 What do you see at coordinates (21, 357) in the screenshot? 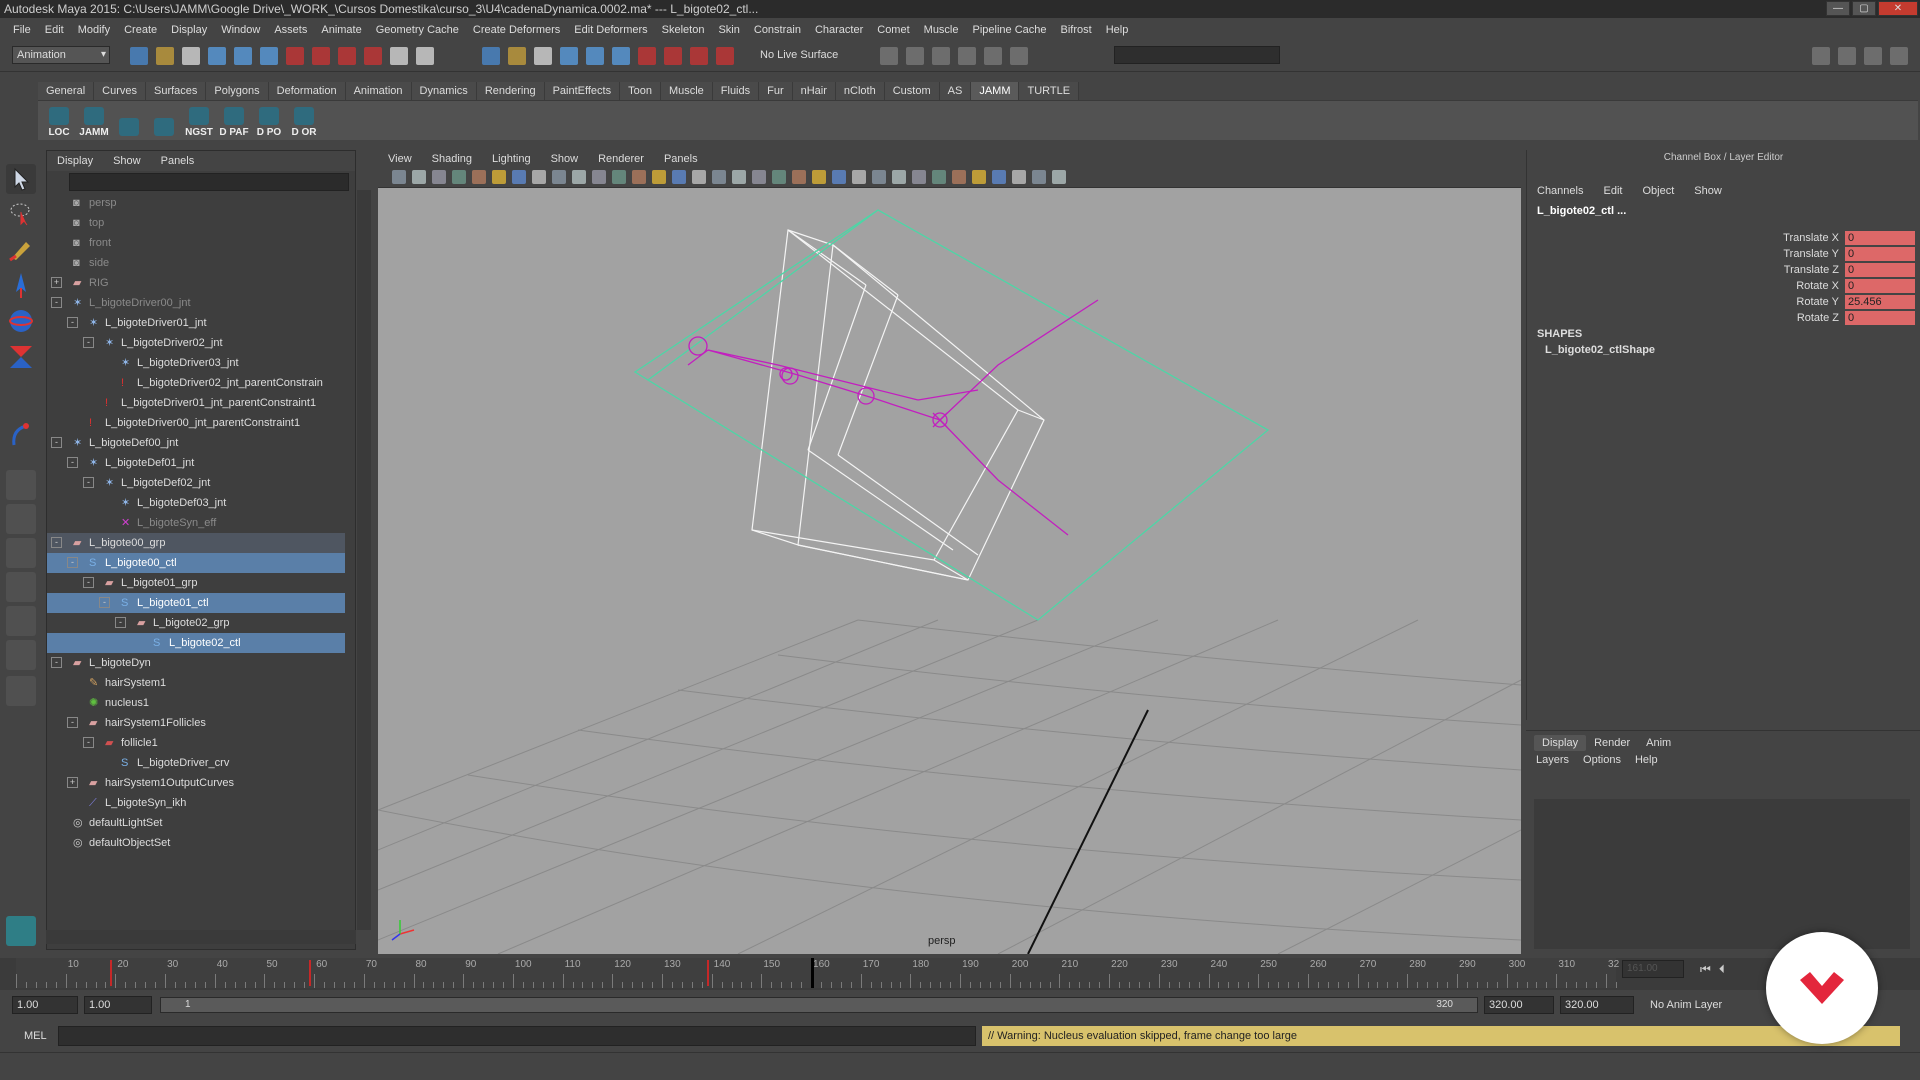
I see `scale-tool` at bounding box center [21, 357].